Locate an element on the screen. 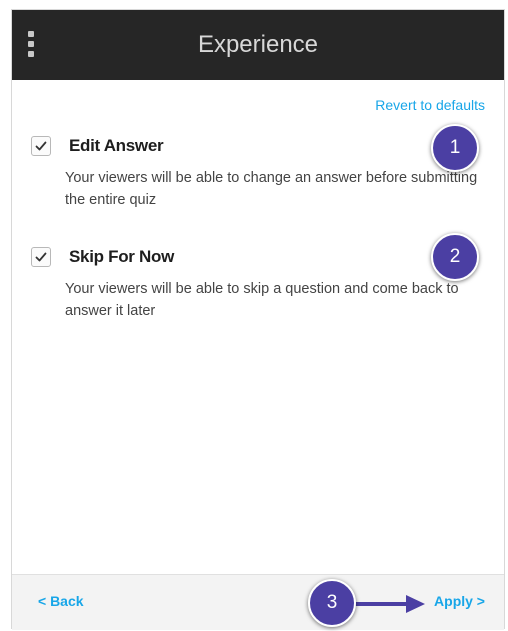 The width and height of the screenshot is (508, 631). edit-answer-checkbox is located at coordinates (41, 146).